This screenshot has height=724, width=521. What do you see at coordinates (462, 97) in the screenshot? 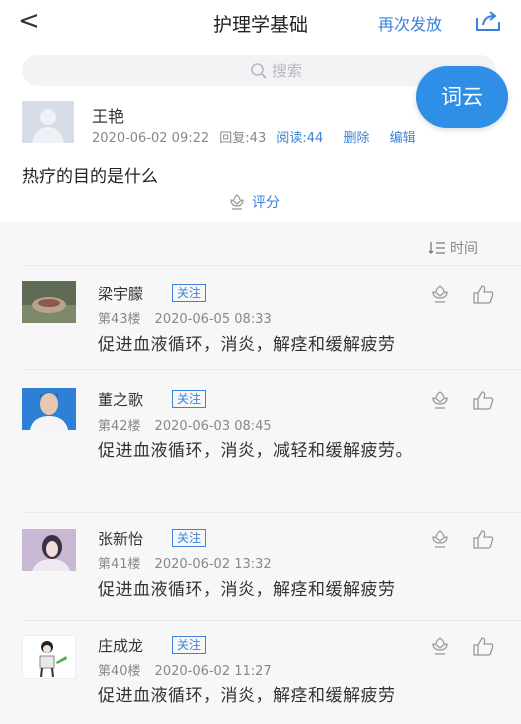
I see `word-cloud-button: 词云` at bounding box center [462, 97].